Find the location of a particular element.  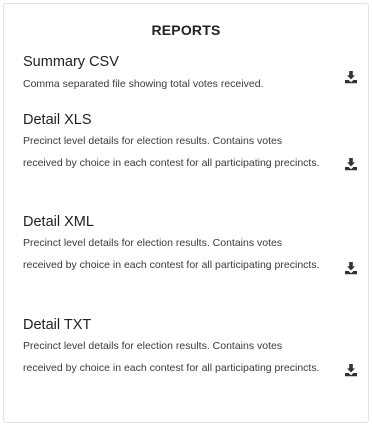

download-detail-xls-button is located at coordinates (351, 164).